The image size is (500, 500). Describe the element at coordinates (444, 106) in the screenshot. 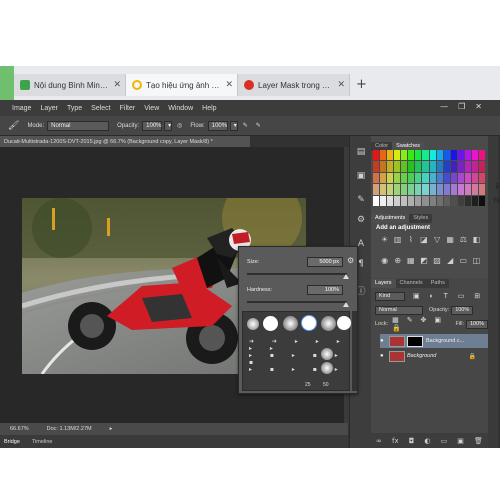

I see `minimize-icon: —` at that location.